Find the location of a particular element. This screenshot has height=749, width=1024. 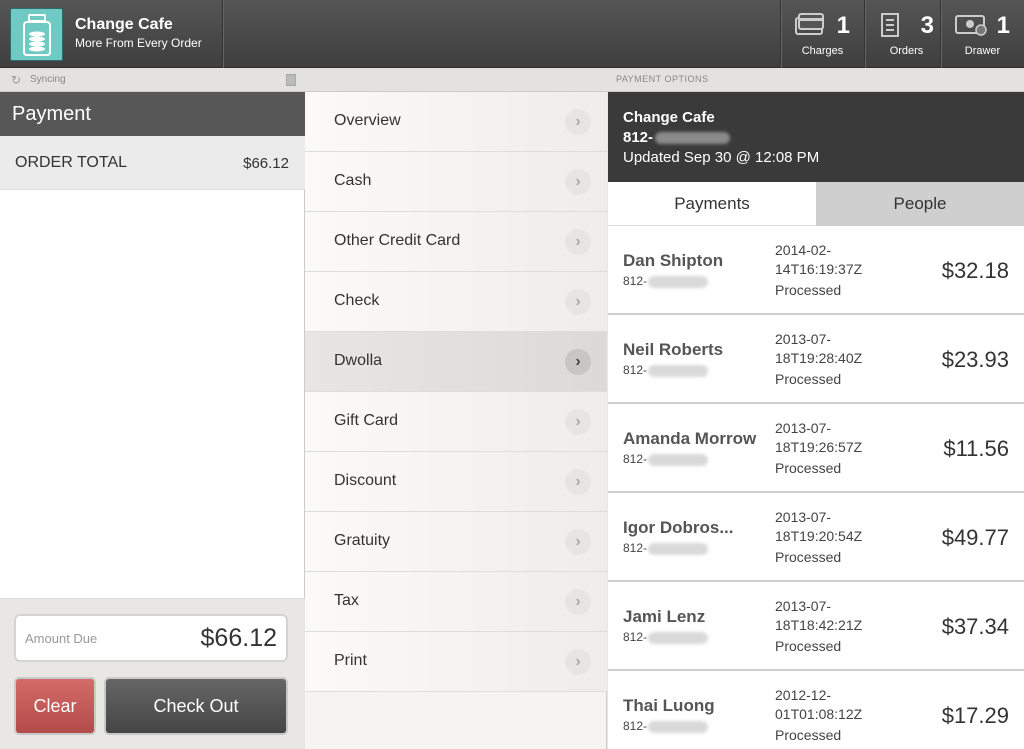

menu-item-label: Other Credit Card is located at coordinates (397, 240).